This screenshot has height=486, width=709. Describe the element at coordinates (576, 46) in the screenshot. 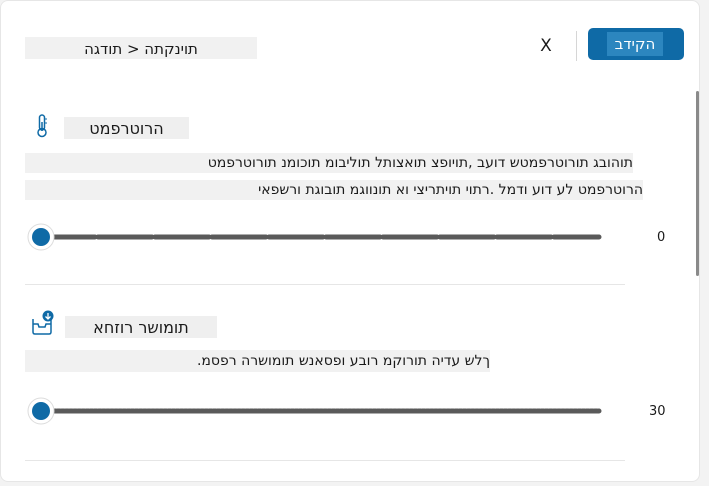

I see `toolbar-divider` at that location.